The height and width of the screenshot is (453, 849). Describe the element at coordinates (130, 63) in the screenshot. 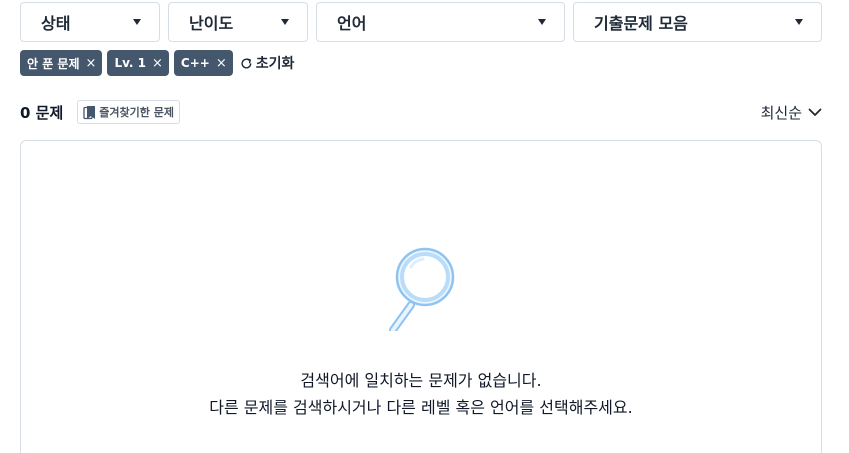

I see `chip-label: Lv. 1` at that location.